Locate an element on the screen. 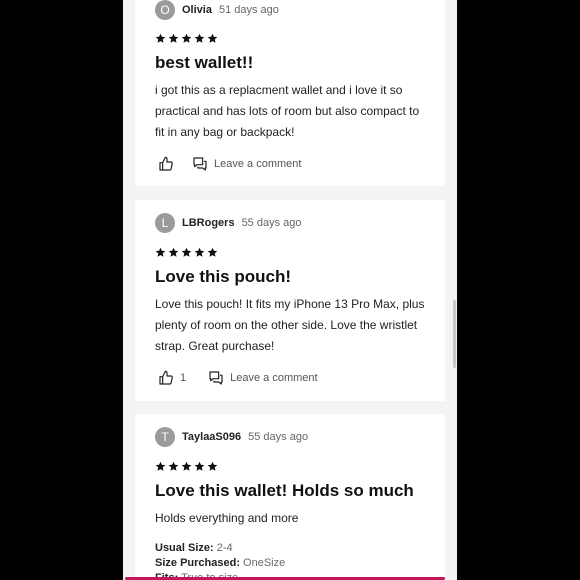  scrollbar-thumb is located at coordinates (454, 334).